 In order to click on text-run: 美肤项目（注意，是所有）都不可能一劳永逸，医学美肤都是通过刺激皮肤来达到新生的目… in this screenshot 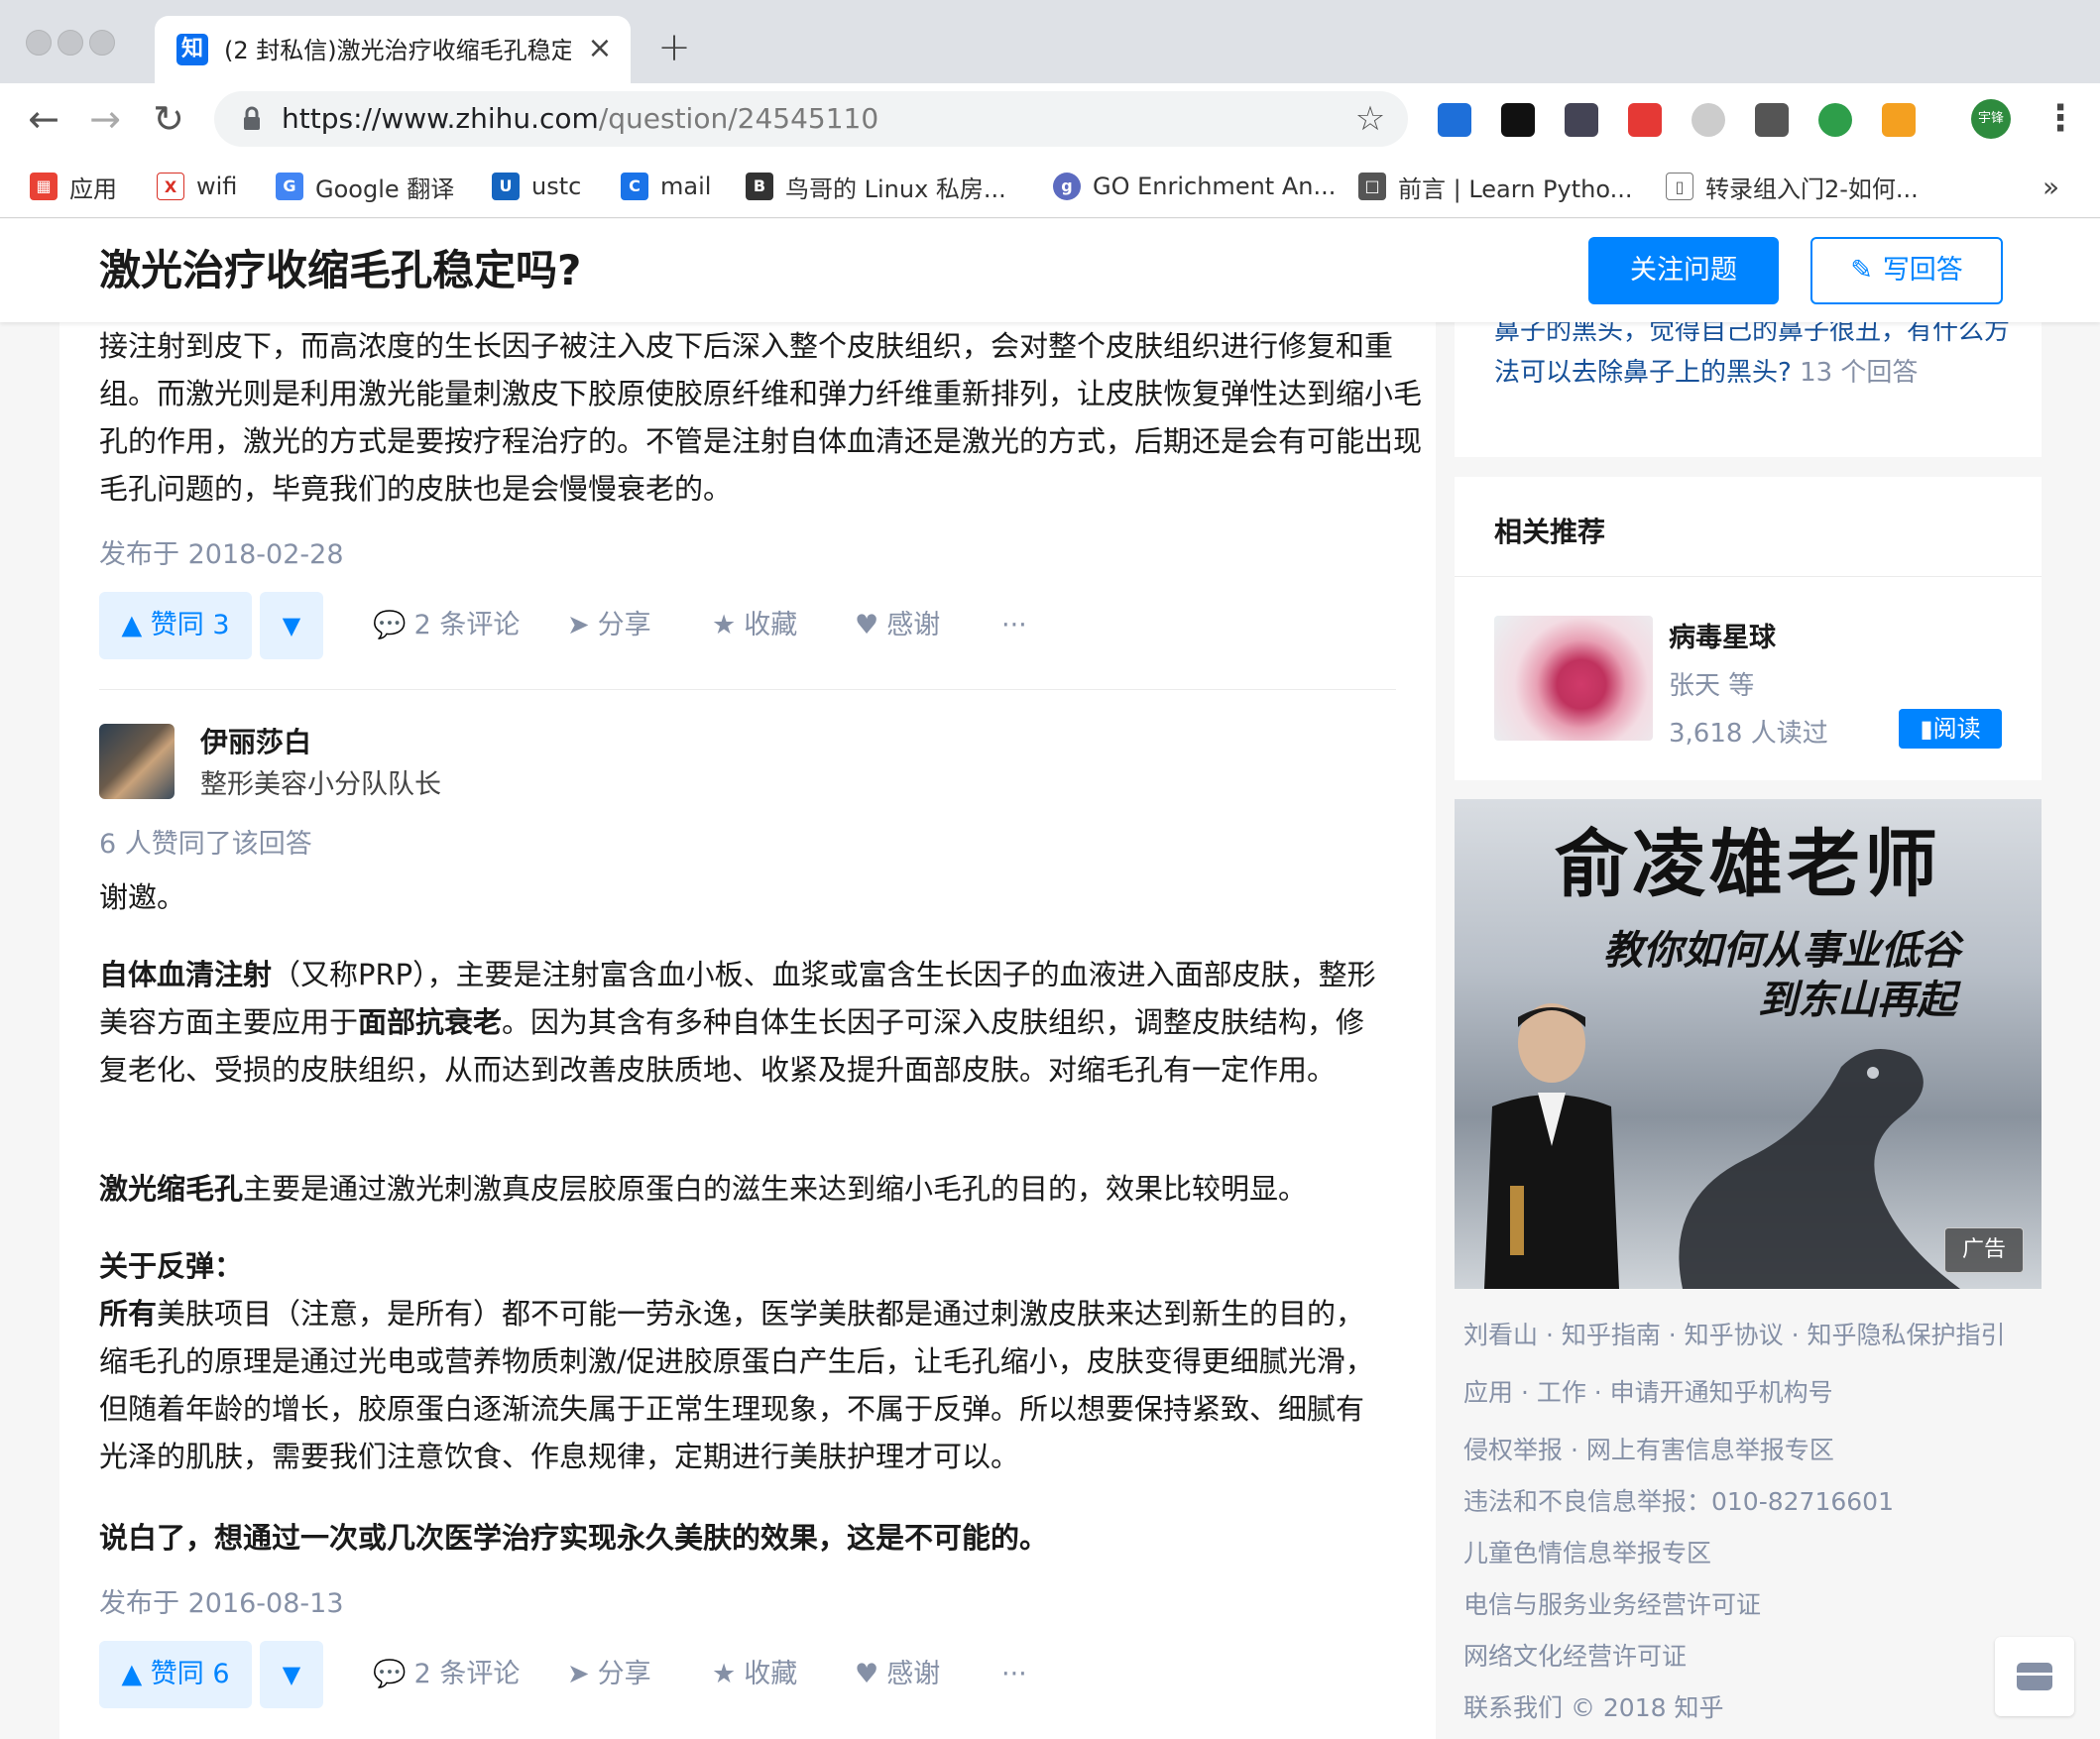, I will do `click(736, 1385)`.